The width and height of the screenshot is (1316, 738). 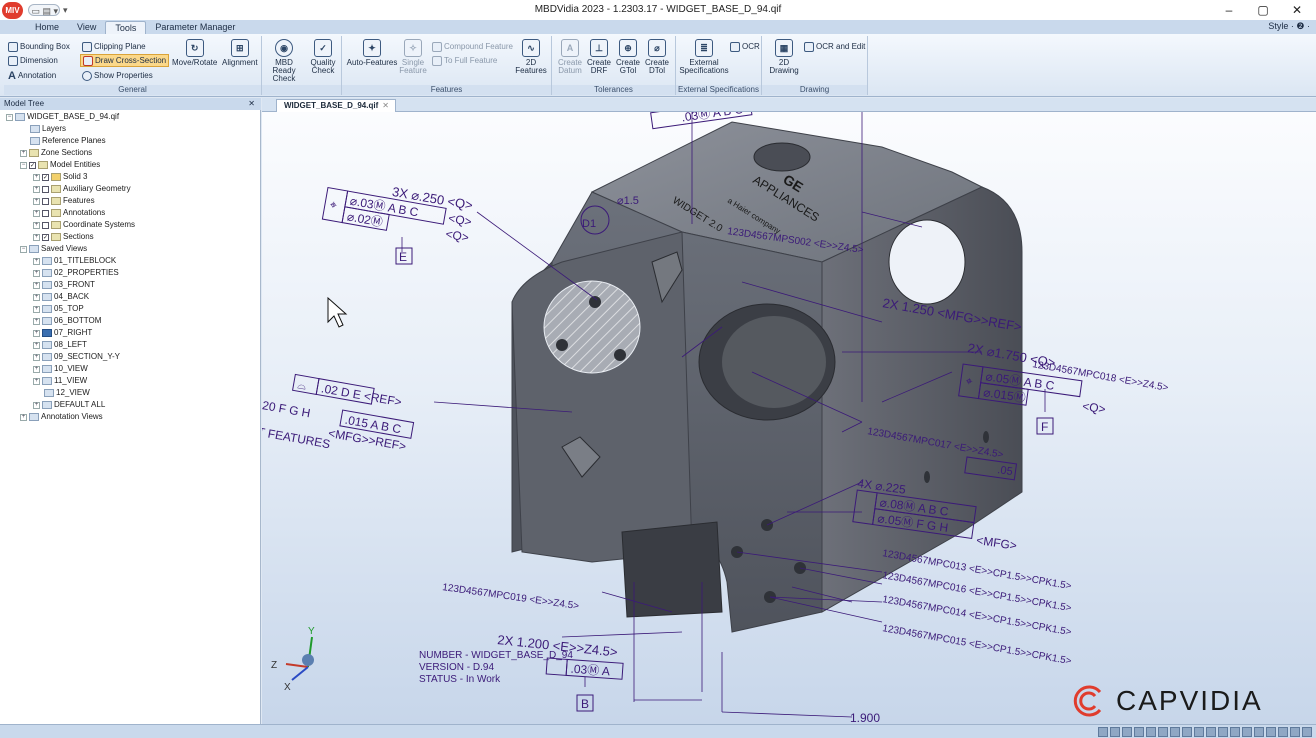 What do you see at coordinates (570, 57) in the screenshot?
I see `create-datum-button: A Create Datum` at bounding box center [570, 57].